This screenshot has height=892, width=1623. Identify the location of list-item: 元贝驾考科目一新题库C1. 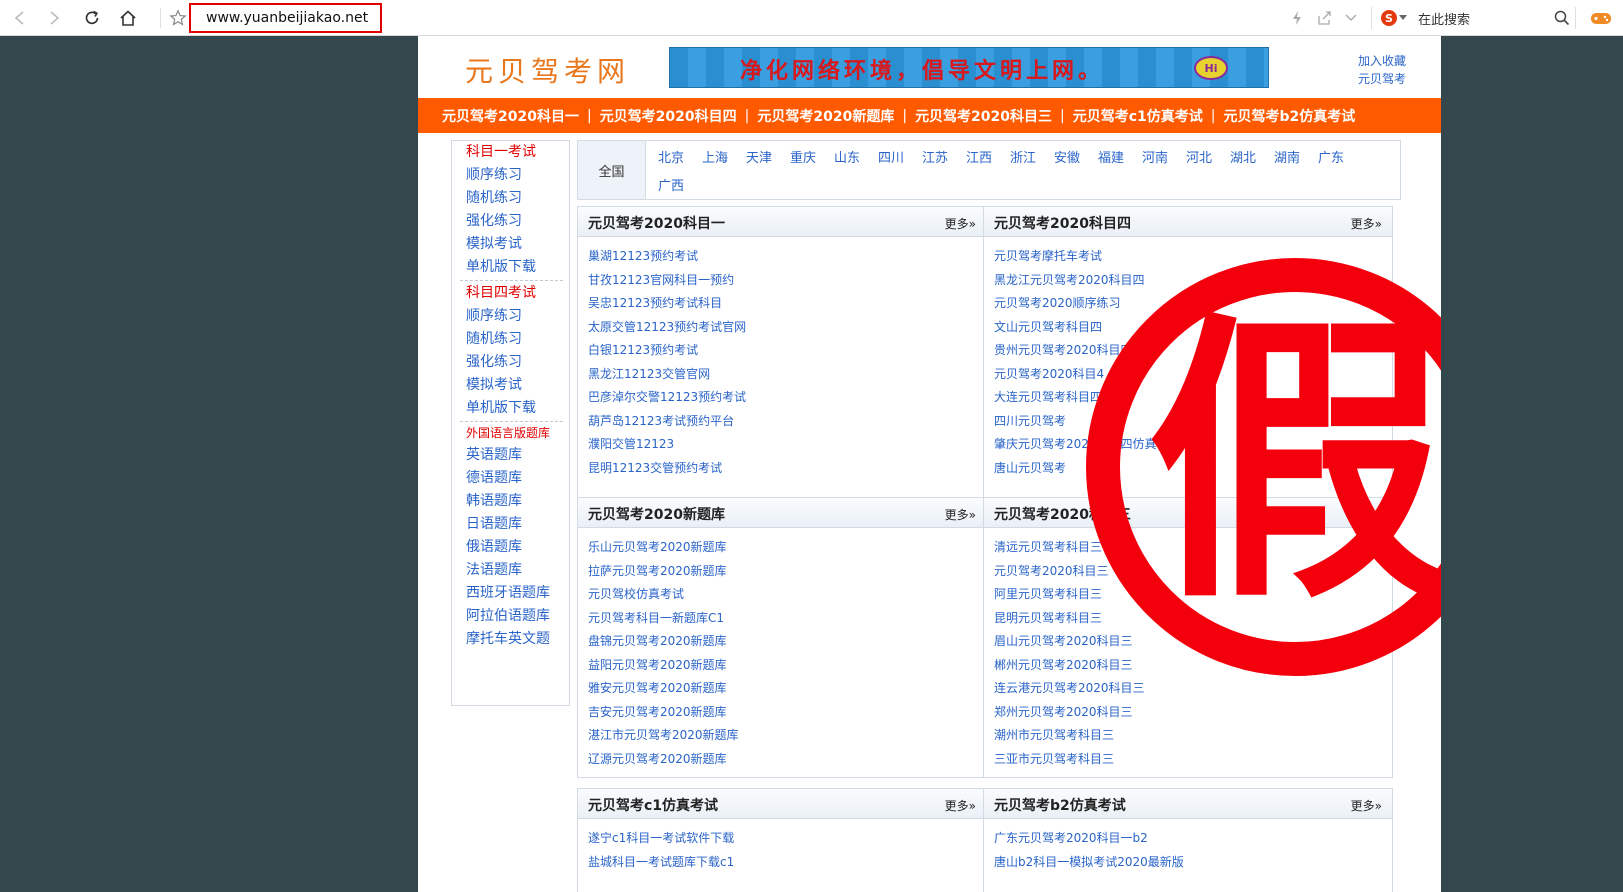
(787, 619).